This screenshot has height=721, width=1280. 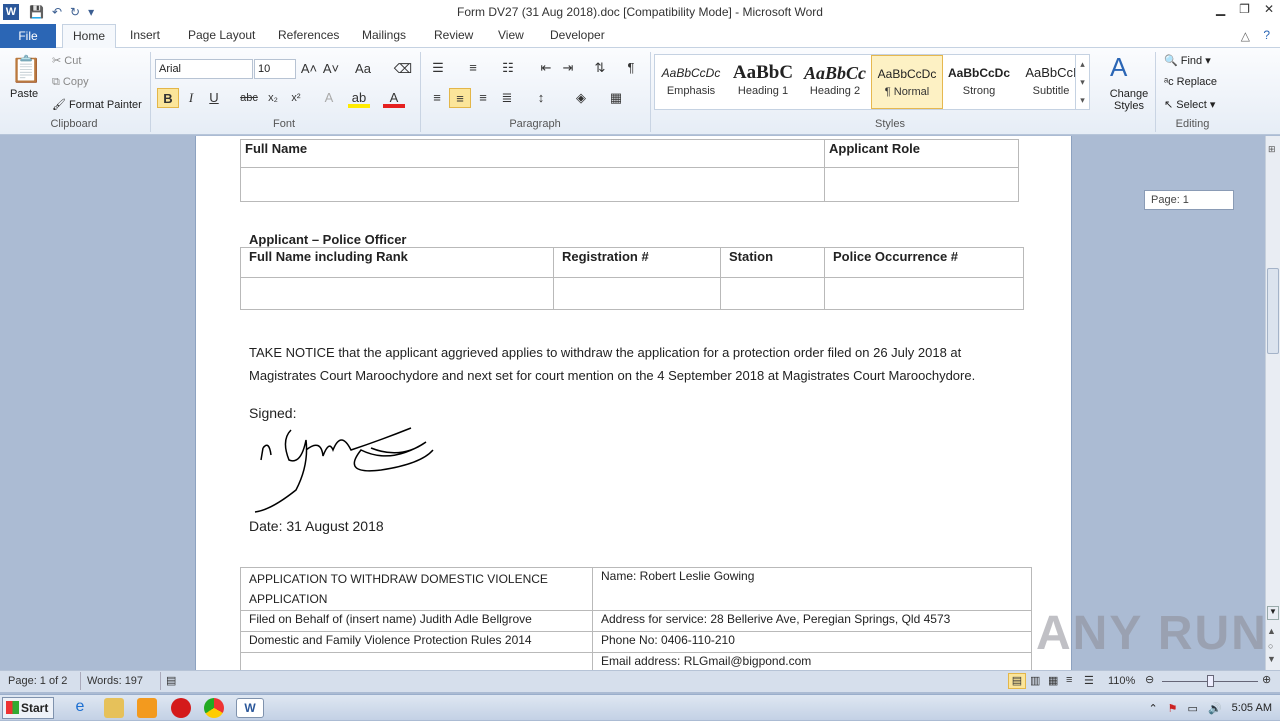 What do you see at coordinates (1082, 82) in the screenshot?
I see `styles-scroll: ▴ ▾ ▾` at bounding box center [1082, 82].